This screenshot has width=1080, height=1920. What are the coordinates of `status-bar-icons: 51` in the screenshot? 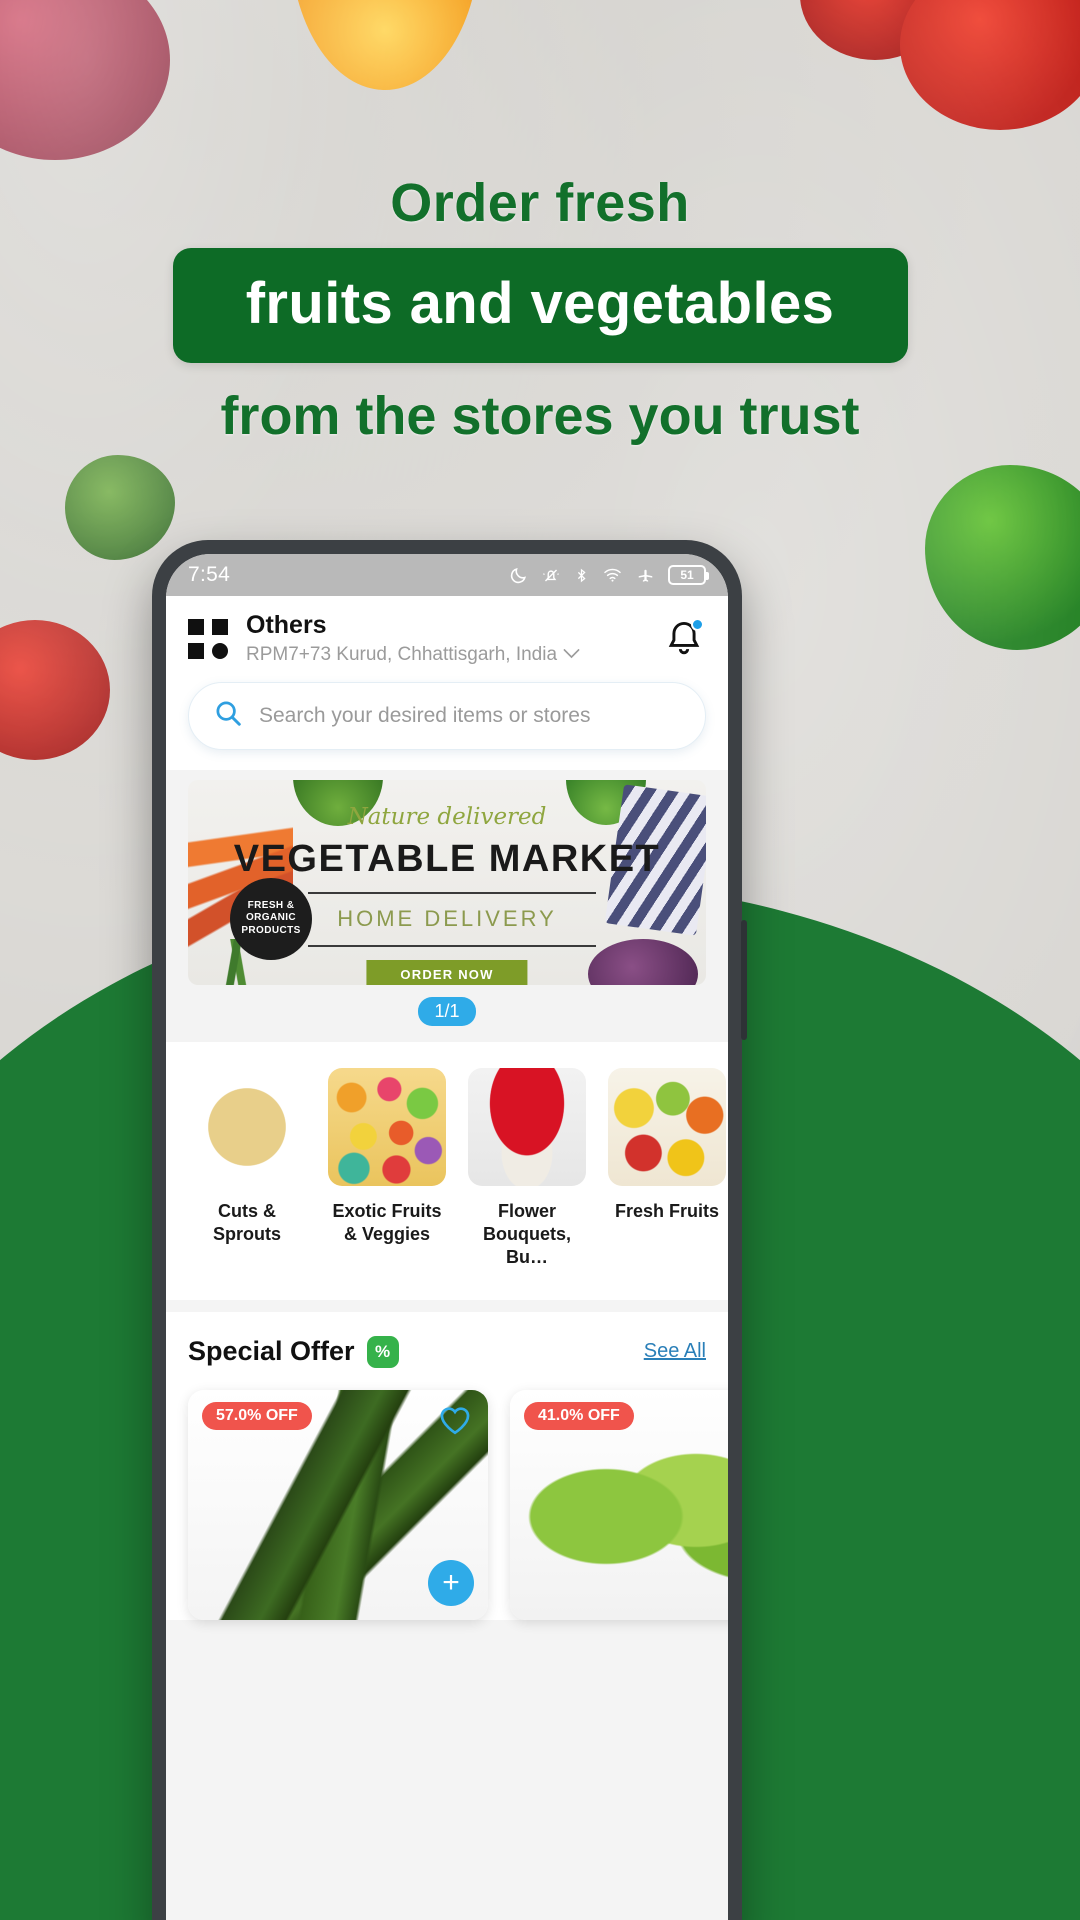 It's located at (609, 575).